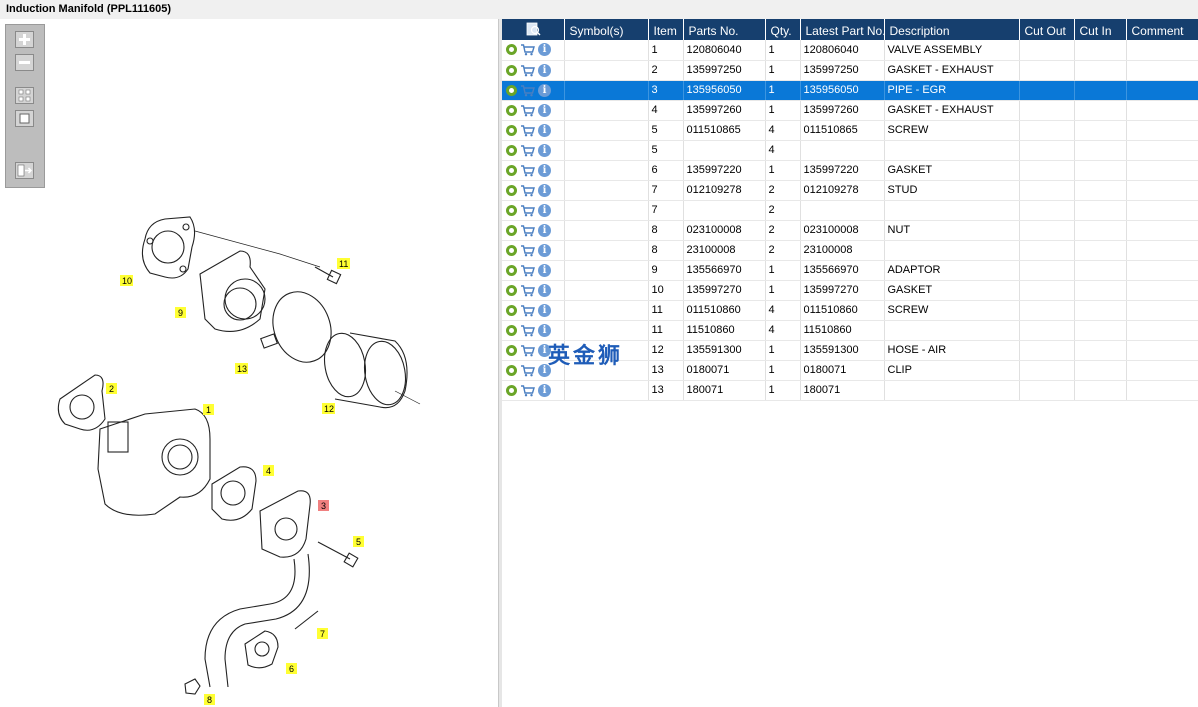 Image resolution: width=1198 pixels, height=707 pixels. Describe the element at coordinates (724, 330) in the screenshot. I see `part-no-cell: 11510860` at that location.